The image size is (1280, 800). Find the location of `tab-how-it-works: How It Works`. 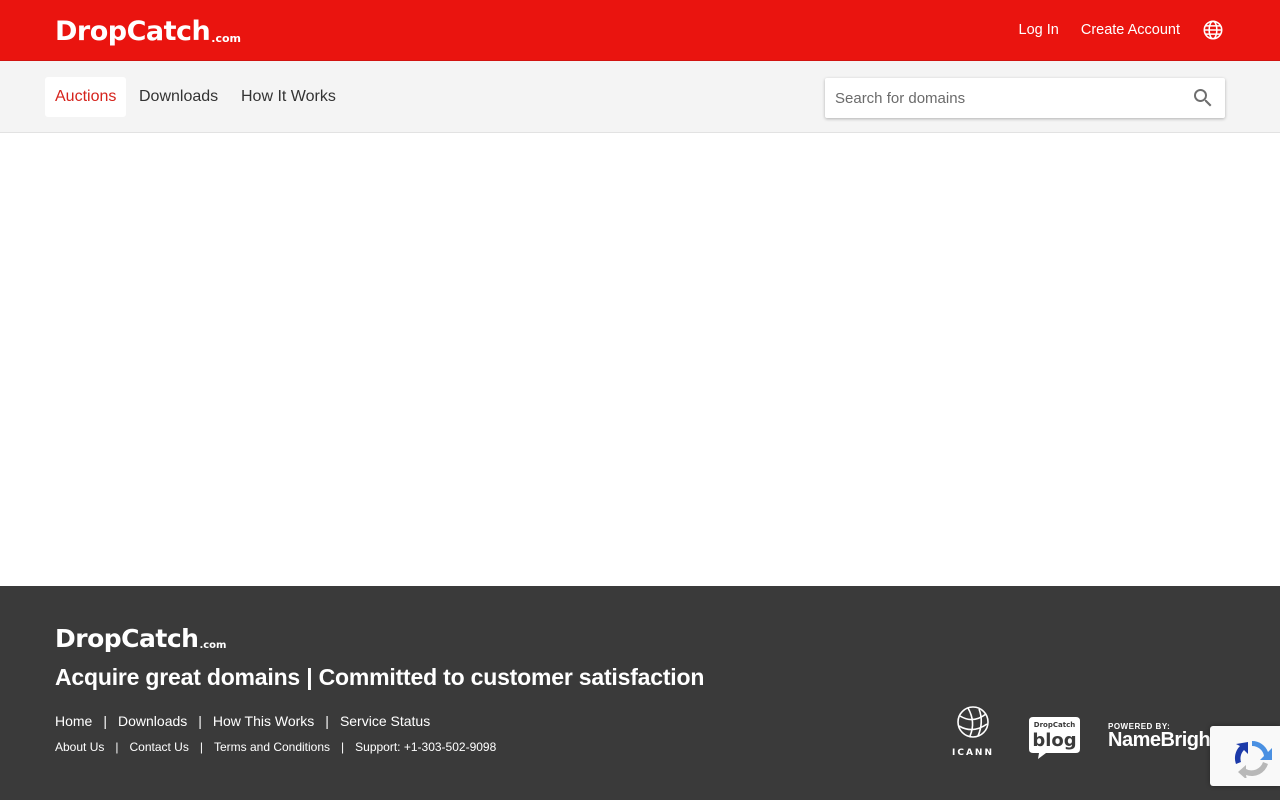

tab-how-it-works: How It Works is located at coordinates (288, 97).